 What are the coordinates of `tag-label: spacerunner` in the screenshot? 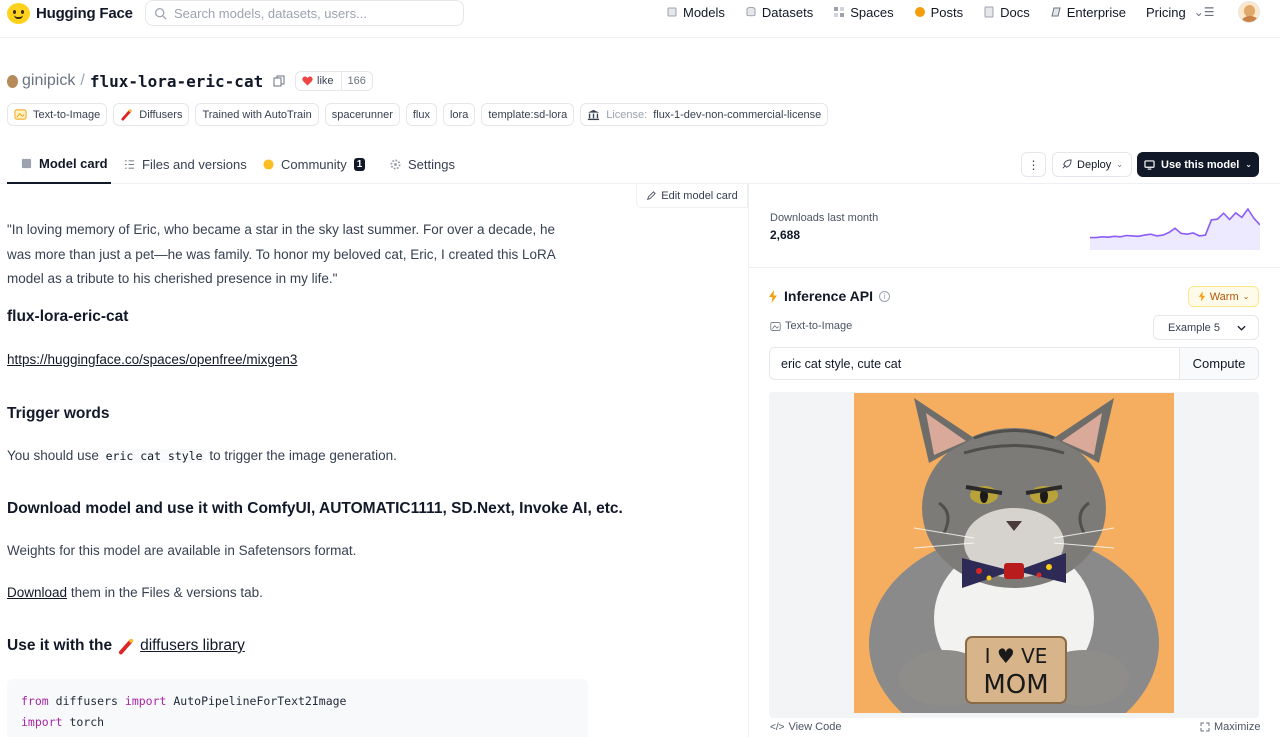 It's located at (362, 114).